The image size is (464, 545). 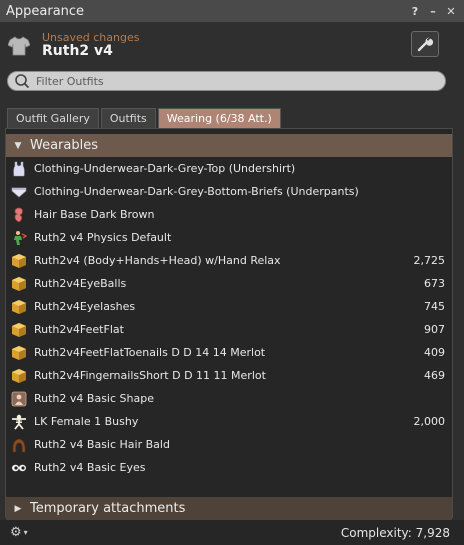 What do you see at coordinates (79, 329) in the screenshot?
I see `item-label: Ruth2v4FeetFlat` at bounding box center [79, 329].